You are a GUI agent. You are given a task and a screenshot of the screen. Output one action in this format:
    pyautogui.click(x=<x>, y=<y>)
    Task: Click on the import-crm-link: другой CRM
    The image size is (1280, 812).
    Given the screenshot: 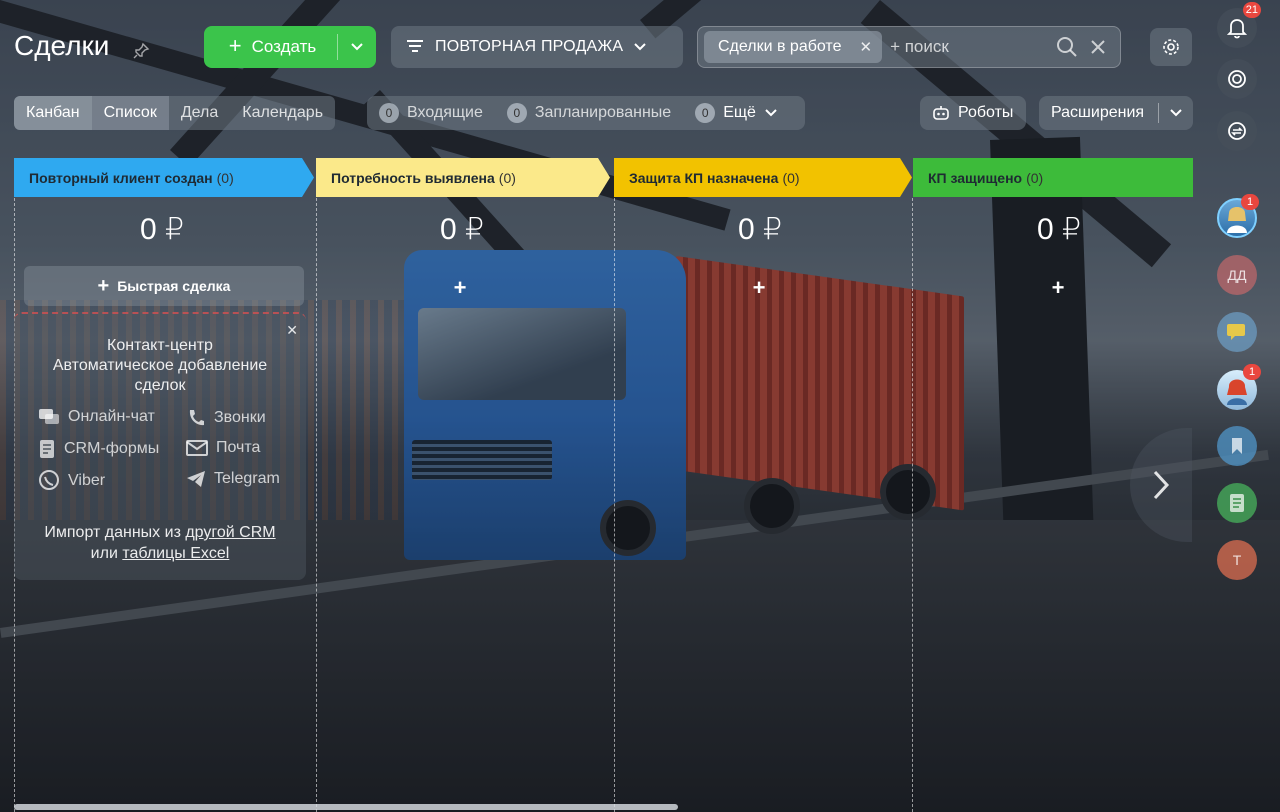 What is the action you would take?
    pyautogui.click(x=230, y=532)
    